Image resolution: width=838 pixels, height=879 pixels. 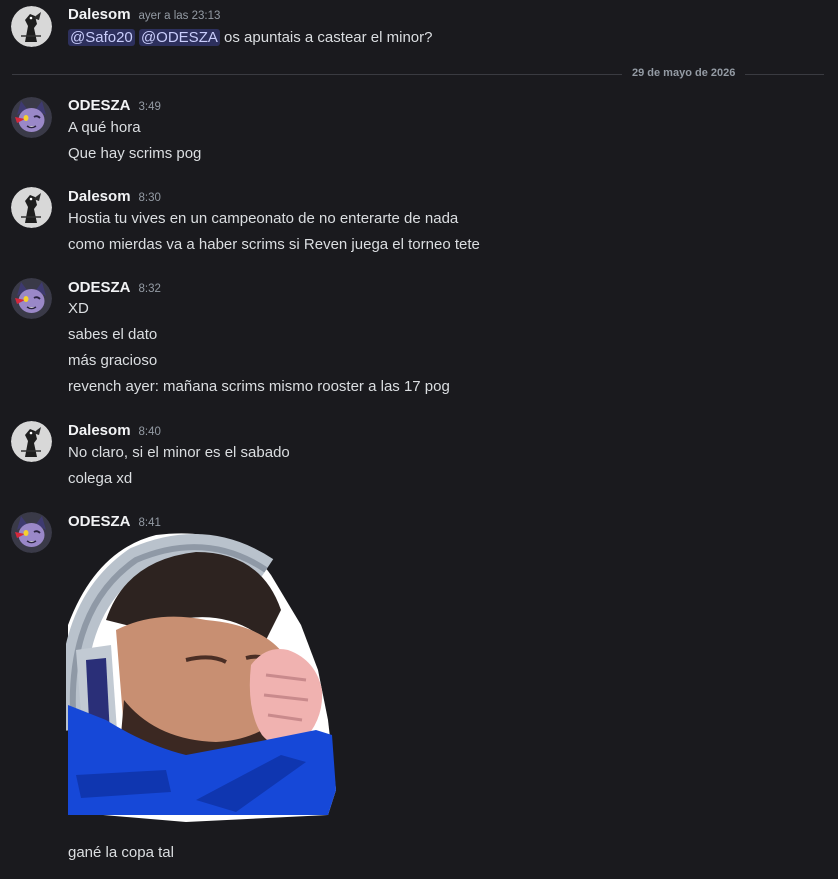 What do you see at coordinates (684, 73) in the screenshot?
I see `date-divider: 29 de mayo de 2026` at bounding box center [684, 73].